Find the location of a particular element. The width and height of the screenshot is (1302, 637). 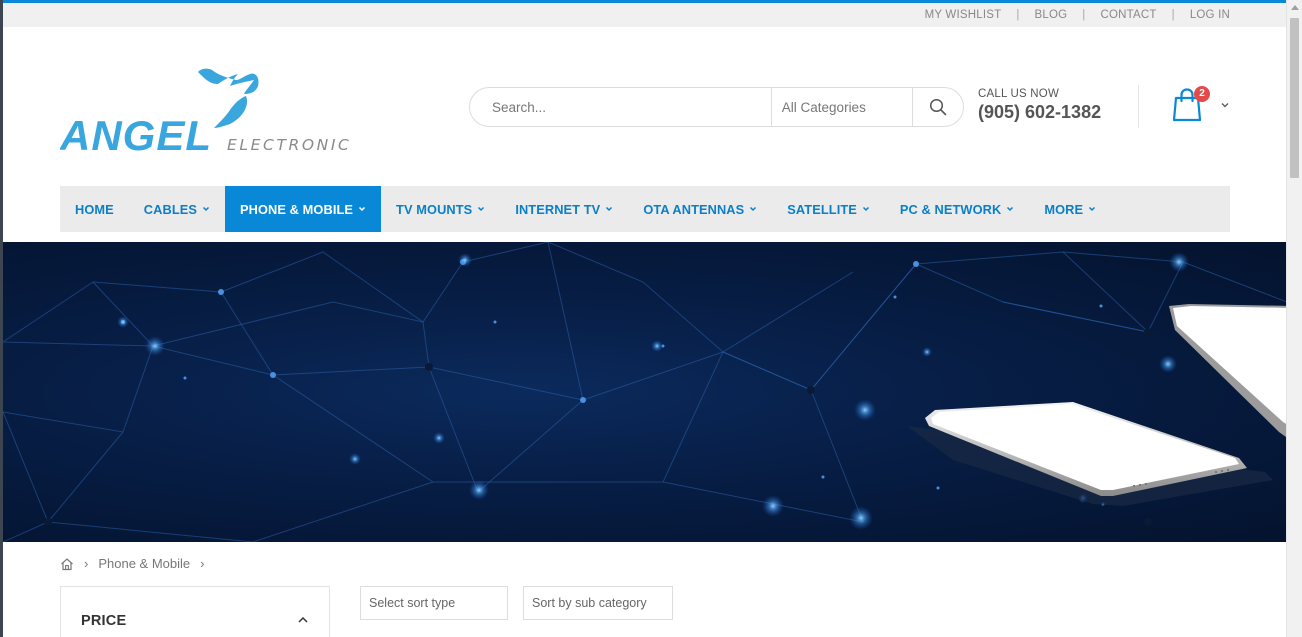

breadcrumb: › Phone & Mobile › is located at coordinates (137, 563).